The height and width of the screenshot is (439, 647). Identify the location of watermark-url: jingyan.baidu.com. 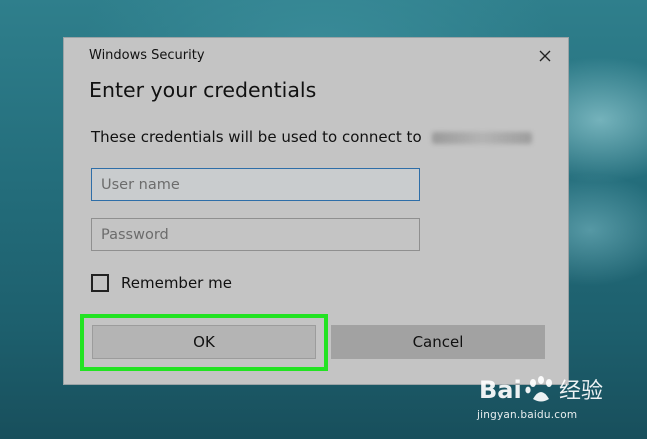
(527, 415).